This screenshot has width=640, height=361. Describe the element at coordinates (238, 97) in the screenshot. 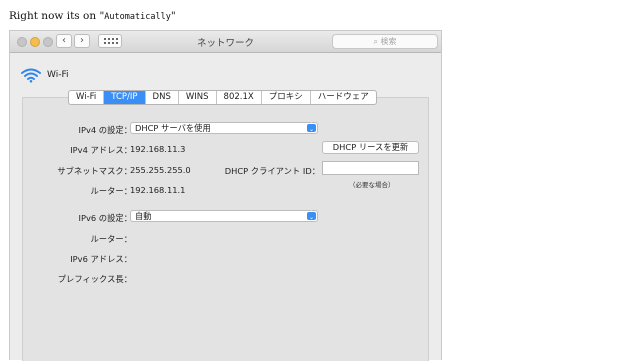

I see `tab-8021x: 802.1X` at that location.